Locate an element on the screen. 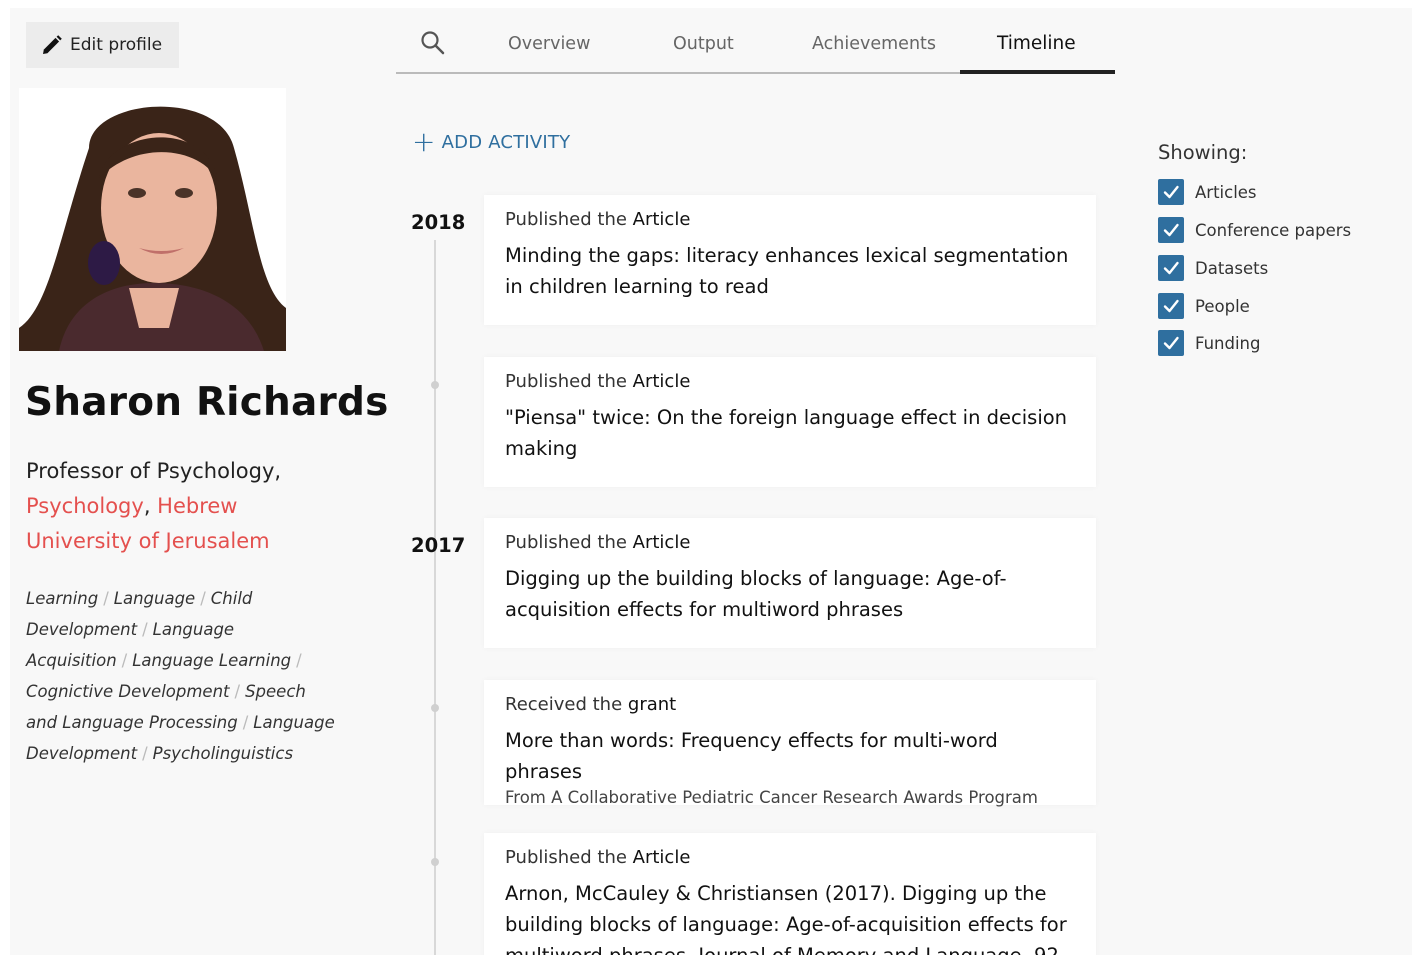  plus-icon: + is located at coordinates (424, 141).